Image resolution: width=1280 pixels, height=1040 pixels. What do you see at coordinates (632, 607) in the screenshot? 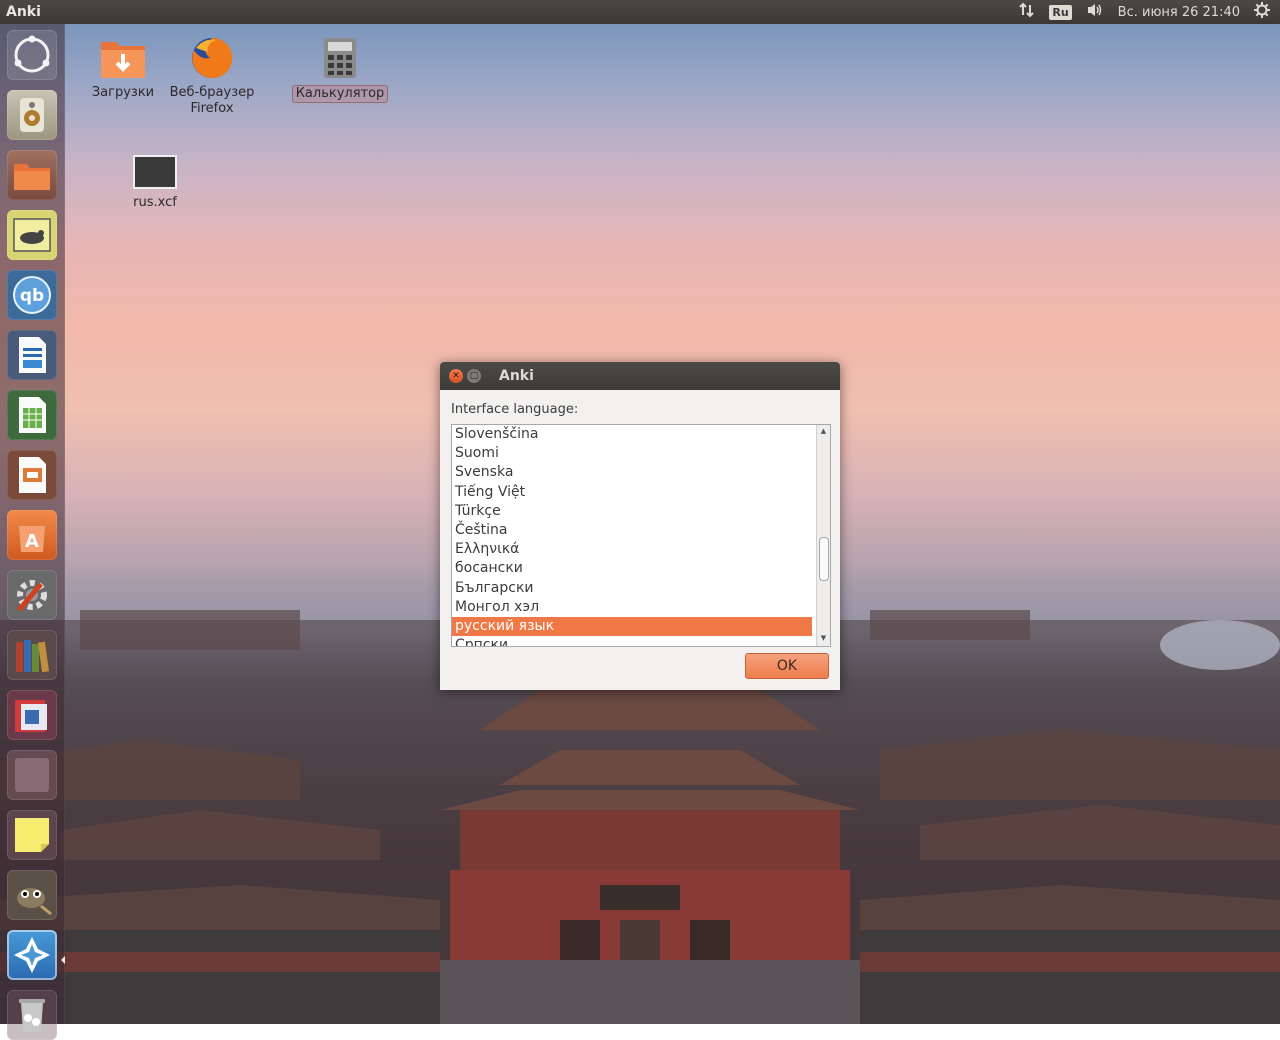
I see `language-option: Монгол хэл` at bounding box center [632, 607].